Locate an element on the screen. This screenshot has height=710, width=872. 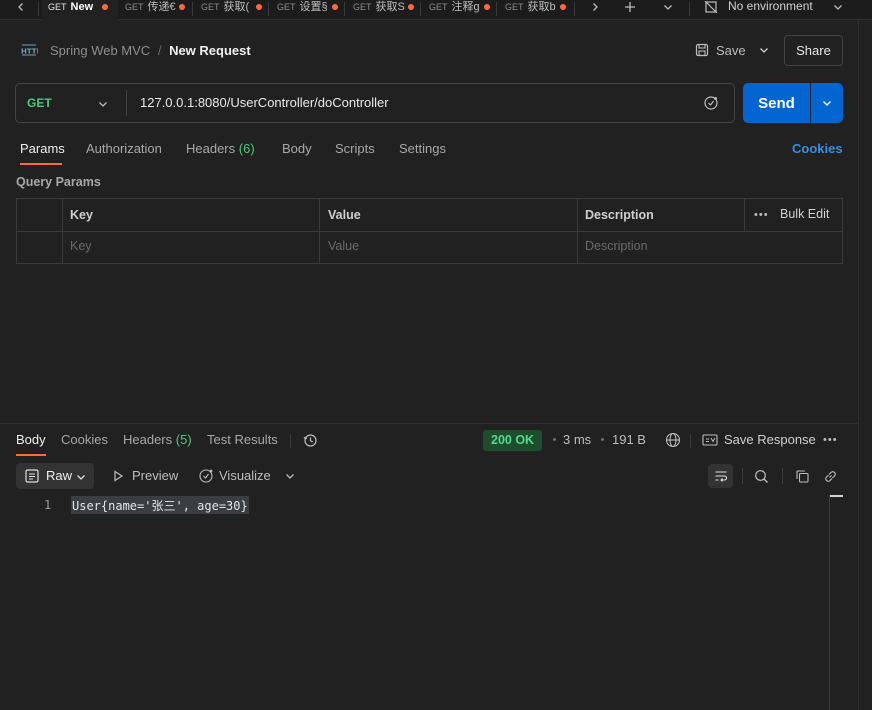
query-params-title: Query Params is located at coordinates (58, 182).